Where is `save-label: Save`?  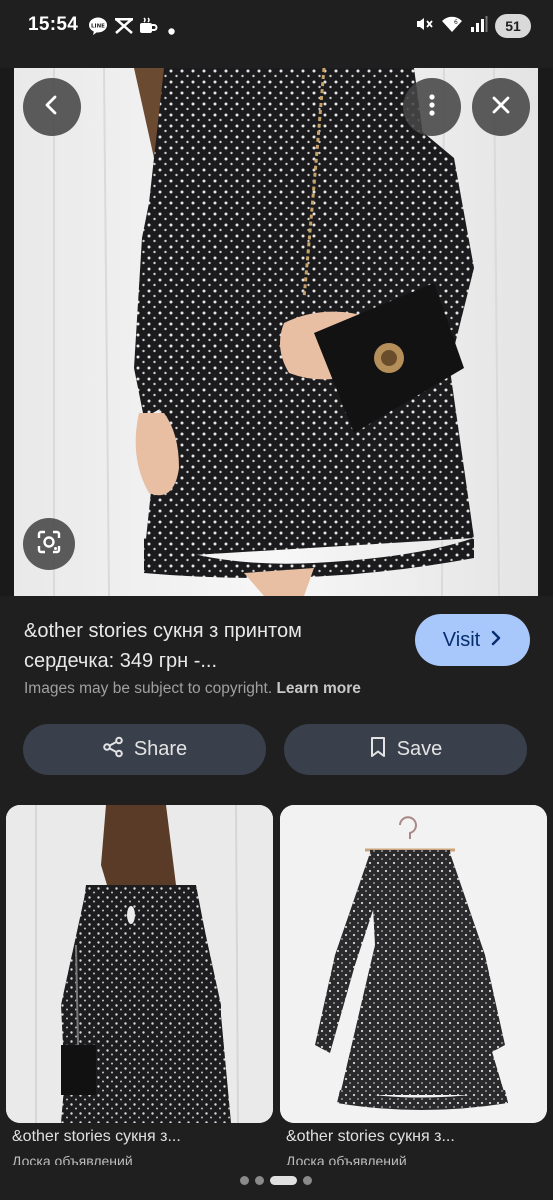 save-label: Save is located at coordinates (419, 749).